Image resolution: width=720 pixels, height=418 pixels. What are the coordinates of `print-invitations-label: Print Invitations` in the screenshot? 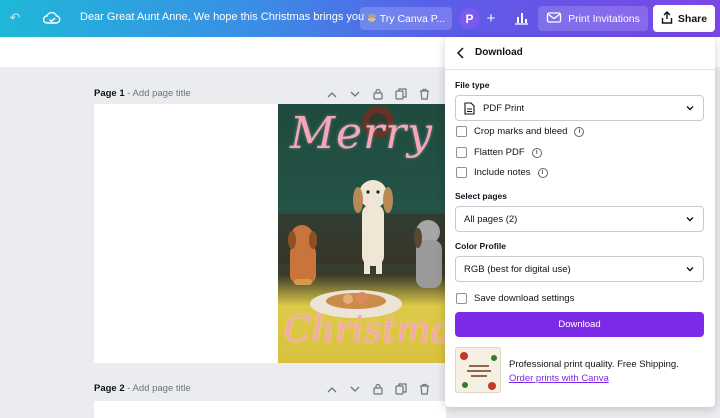 It's located at (604, 18).